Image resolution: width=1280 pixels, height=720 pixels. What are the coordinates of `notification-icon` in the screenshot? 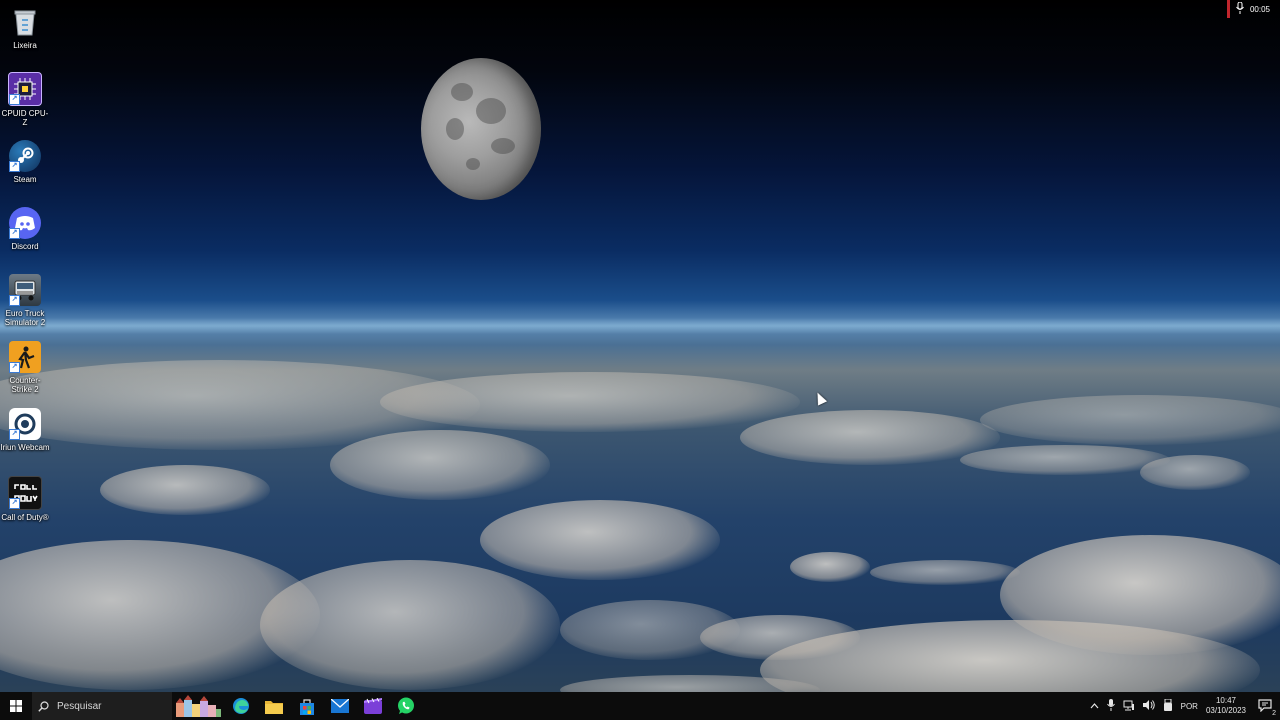 It's located at (1265, 705).